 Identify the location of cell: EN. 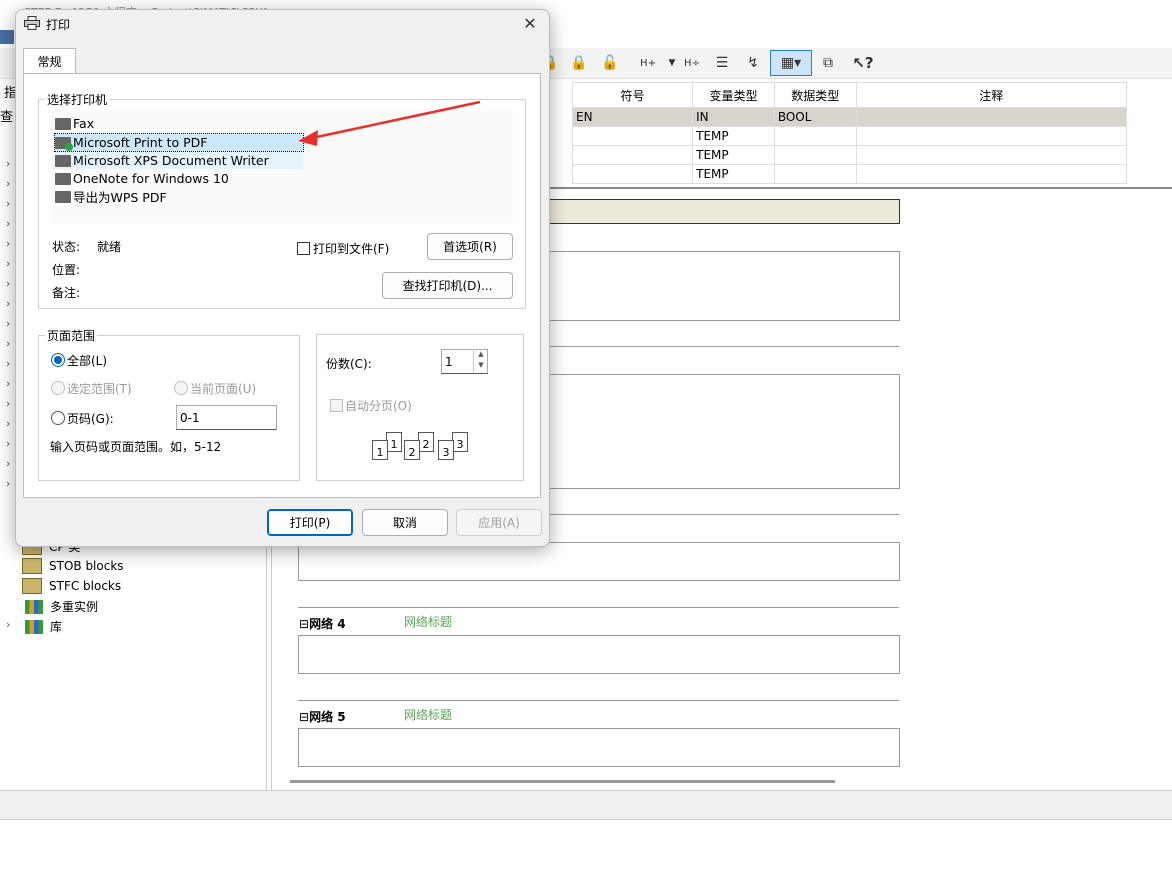
(632, 117).